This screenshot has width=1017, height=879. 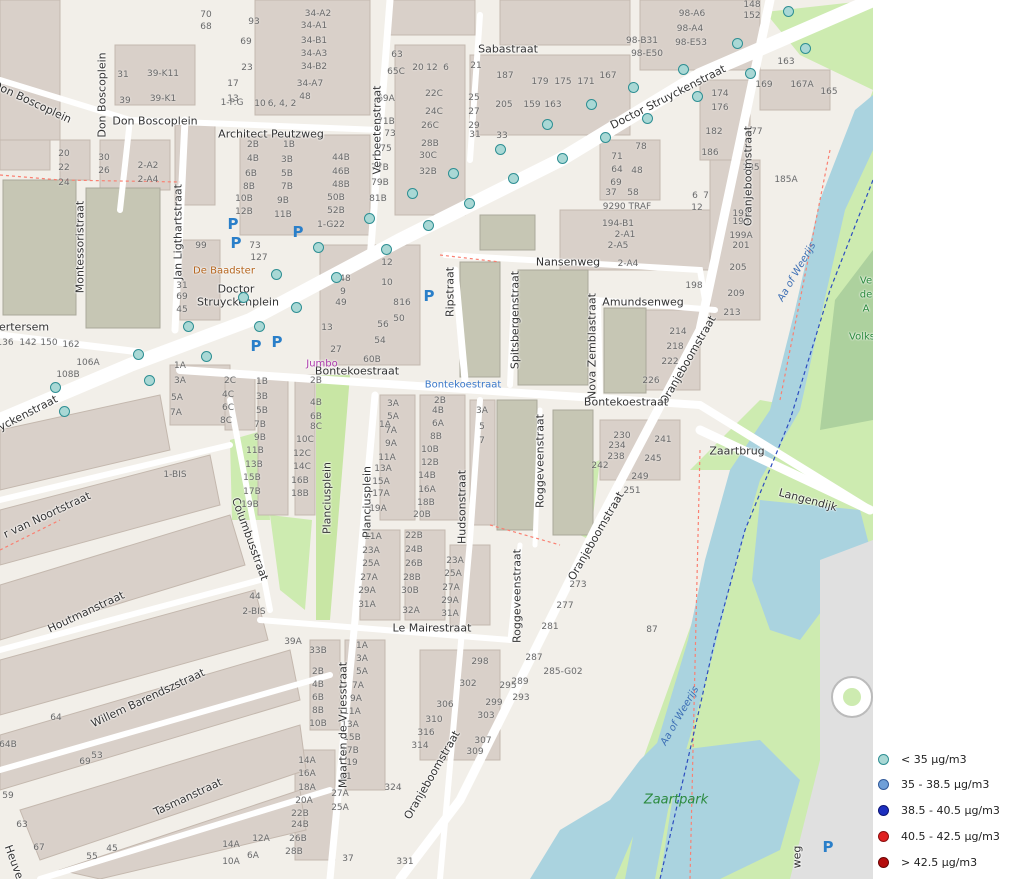 I want to click on house-number: 87, so click(x=652, y=630).